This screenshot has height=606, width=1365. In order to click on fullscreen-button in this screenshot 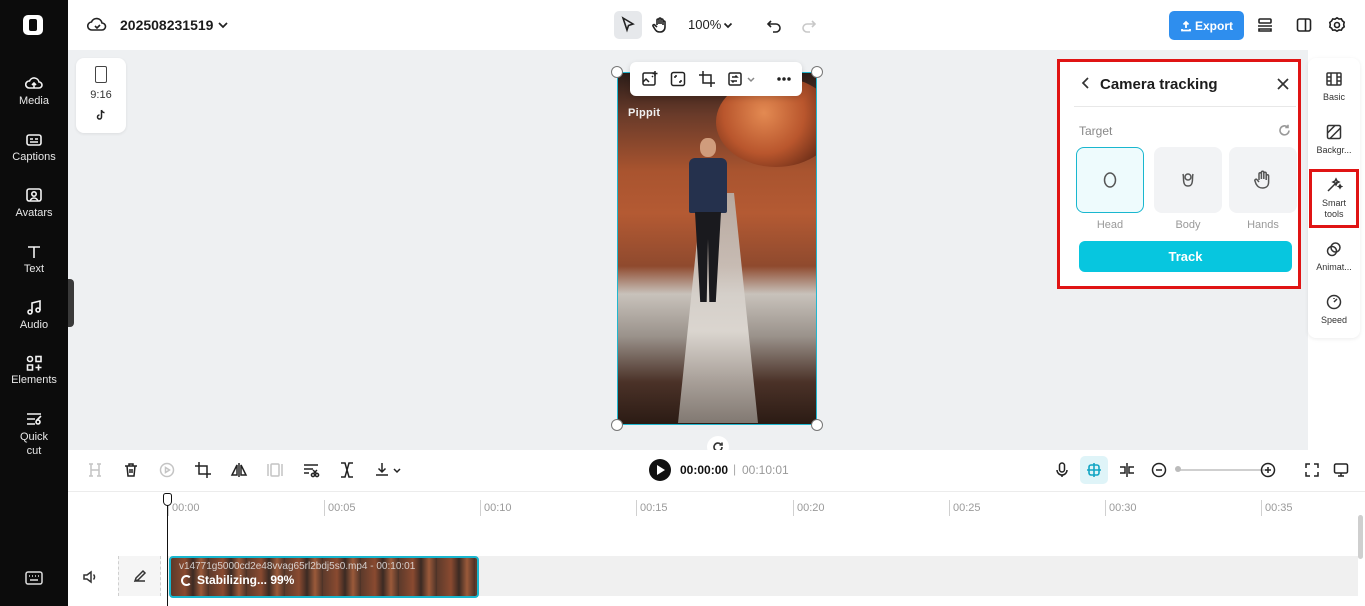, I will do `click(1312, 470)`.